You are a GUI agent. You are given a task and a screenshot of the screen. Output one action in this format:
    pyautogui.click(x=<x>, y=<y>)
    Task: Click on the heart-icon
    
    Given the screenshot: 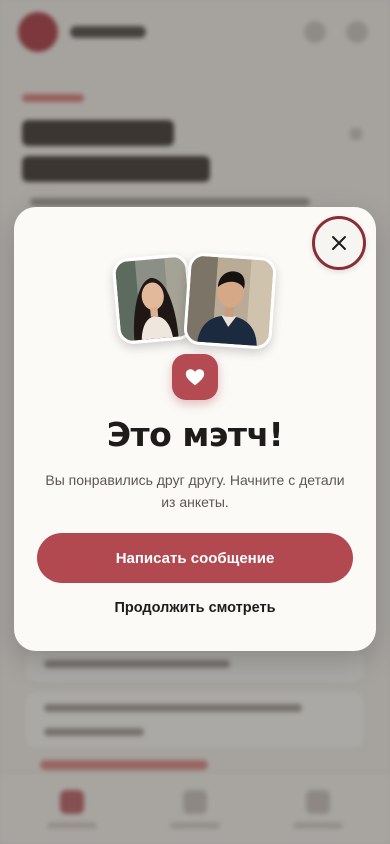 What is the action you would take?
    pyautogui.click(x=195, y=377)
    